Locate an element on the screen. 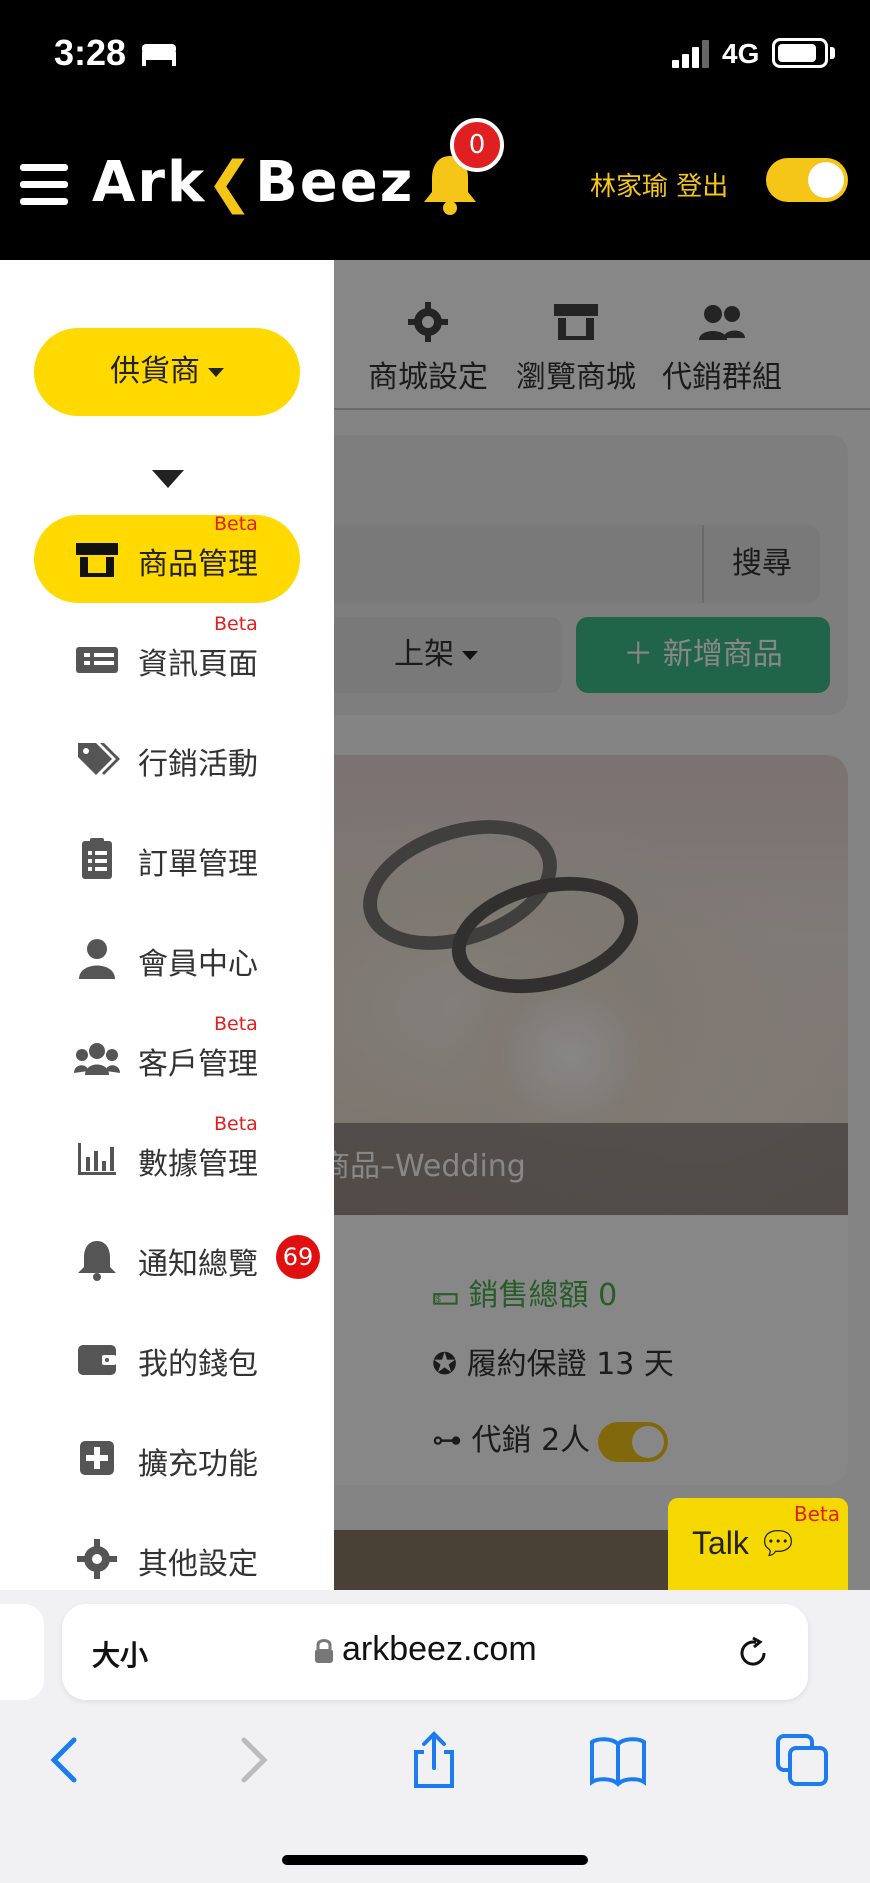 The image size is (870, 1883). sidebar-item-info-pages: 資訊頁面 Beta is located at coordinates (167, 658).